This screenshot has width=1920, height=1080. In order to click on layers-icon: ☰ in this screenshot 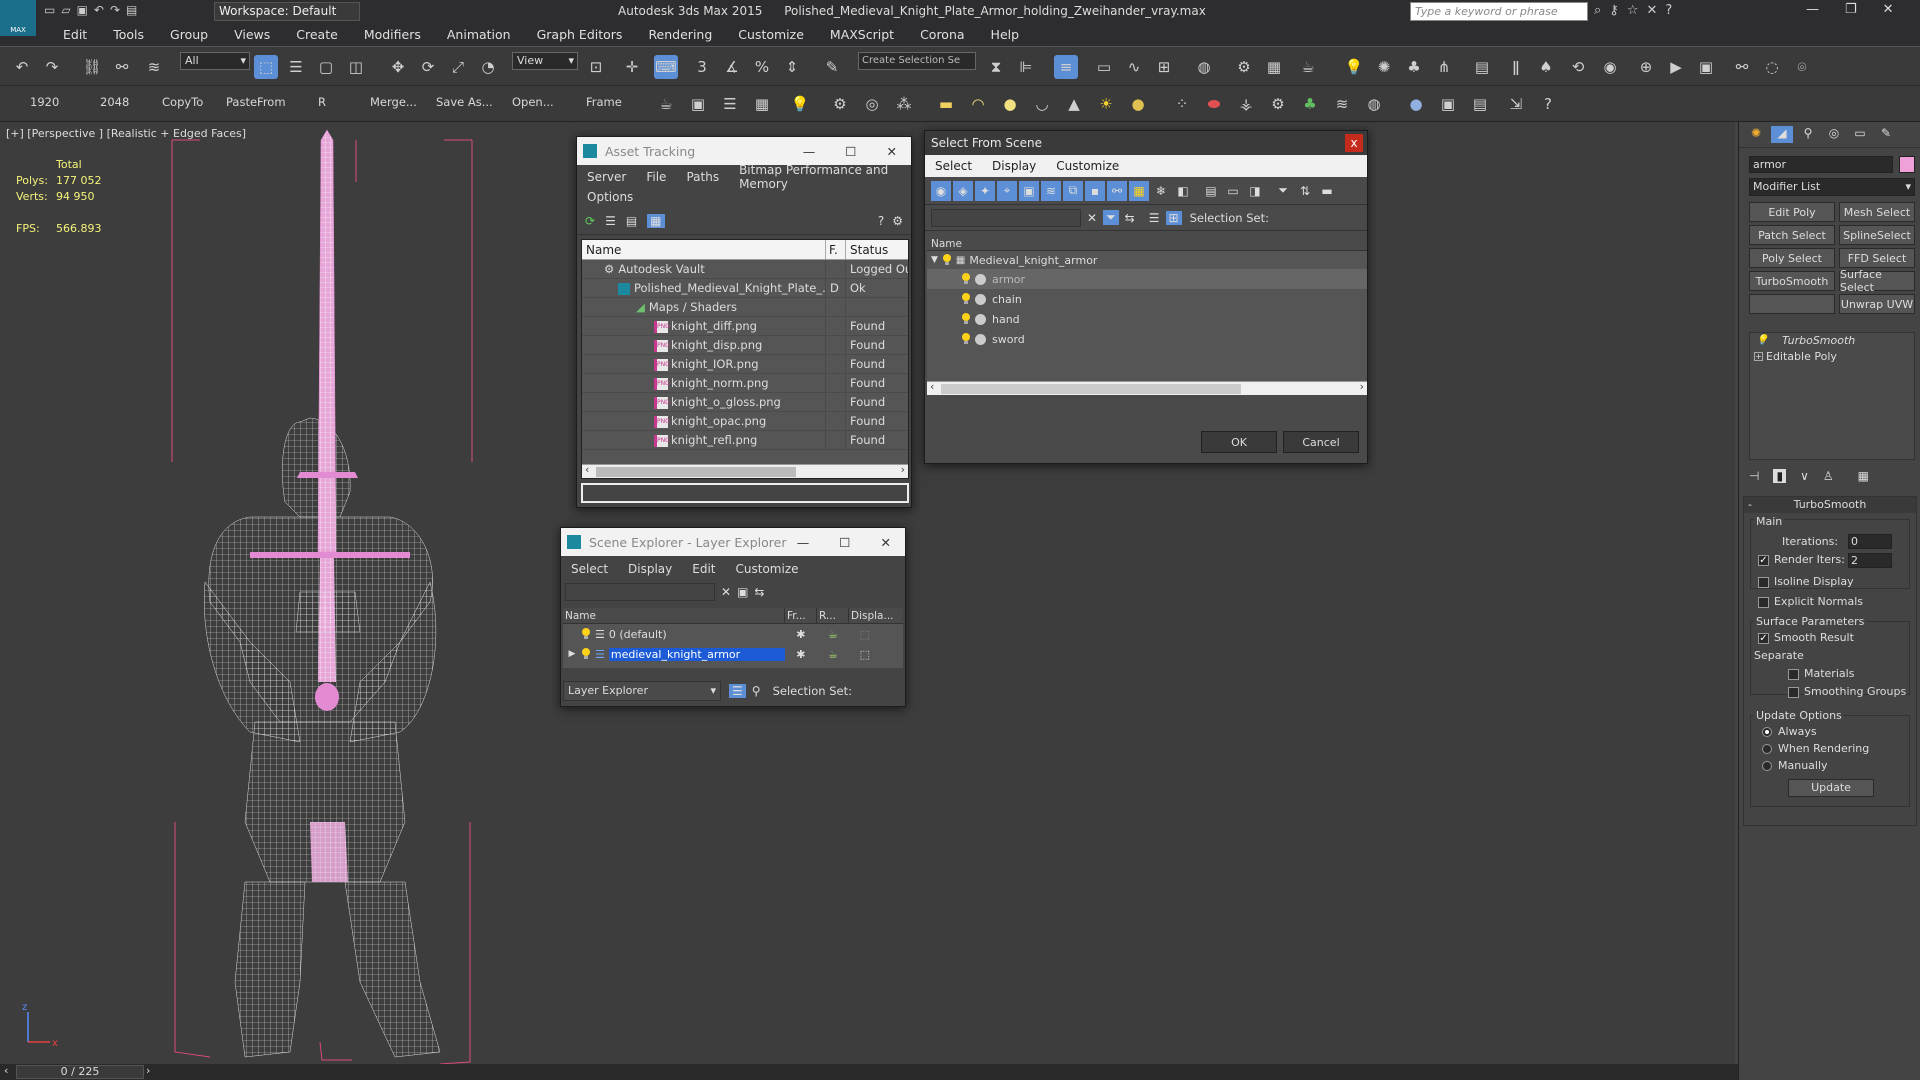, I will do `click(1154, 218)`.